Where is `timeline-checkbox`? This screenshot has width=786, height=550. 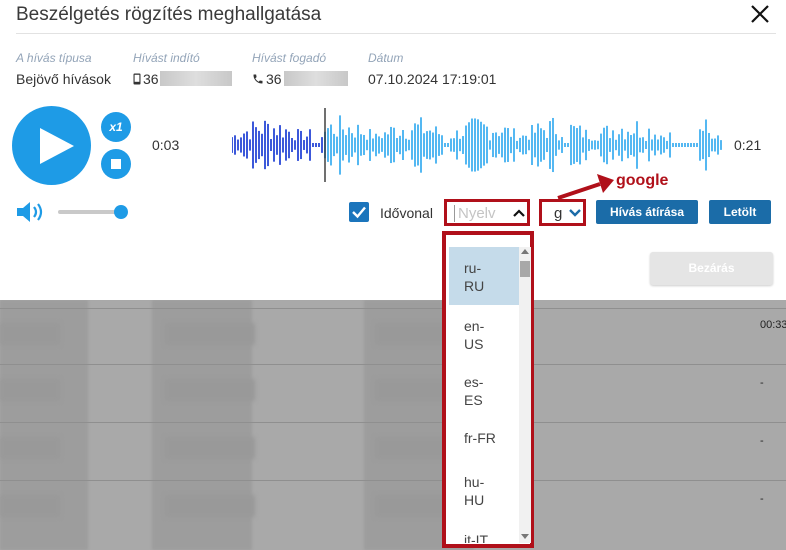 timeline-checkbox is located at coordinates (359, 212).